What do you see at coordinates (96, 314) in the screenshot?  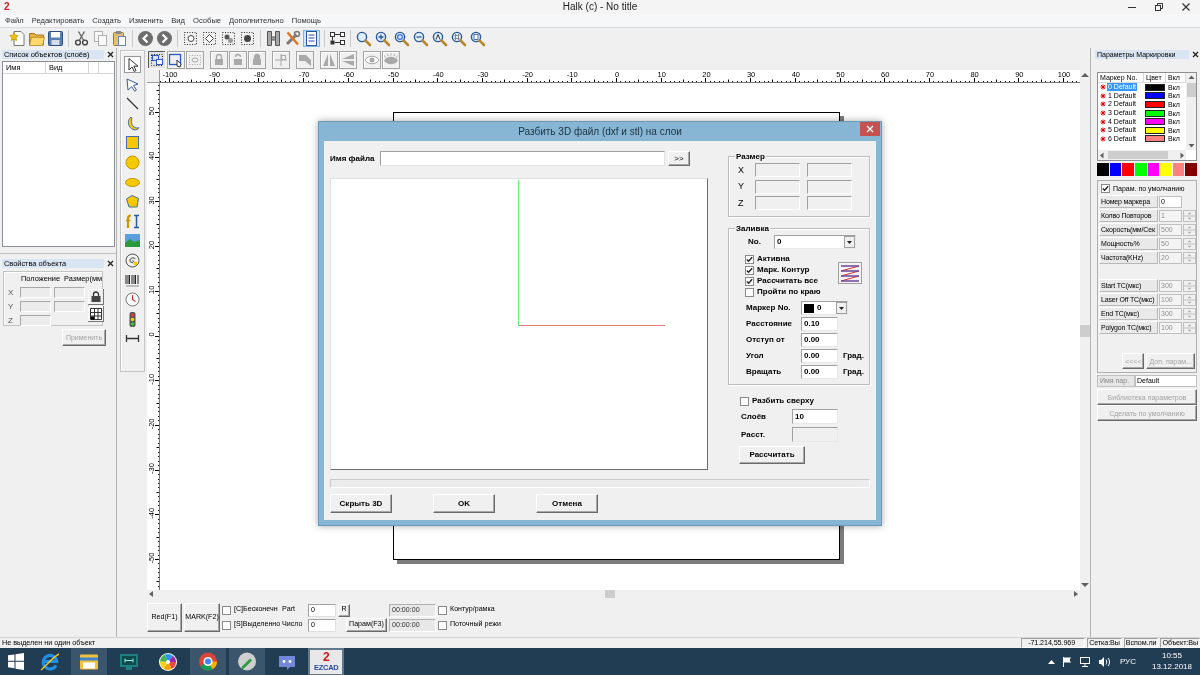 I see `grid-icon` at bounding box center [96, 314].